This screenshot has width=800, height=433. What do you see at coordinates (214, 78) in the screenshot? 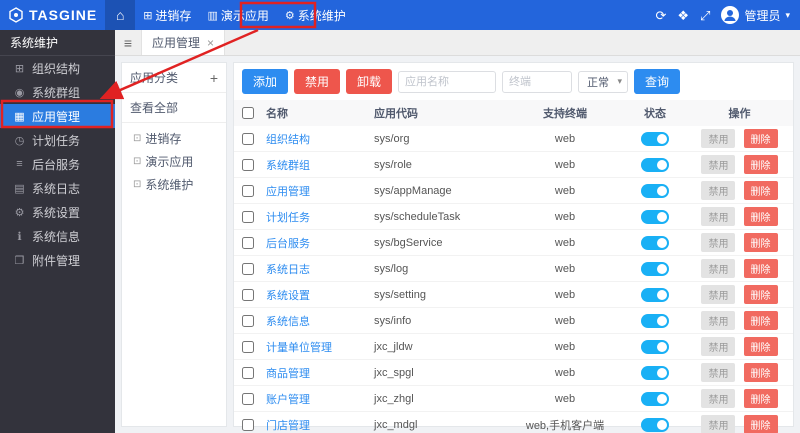
I see `add-category-button: +` at bounding box center [214, 78].